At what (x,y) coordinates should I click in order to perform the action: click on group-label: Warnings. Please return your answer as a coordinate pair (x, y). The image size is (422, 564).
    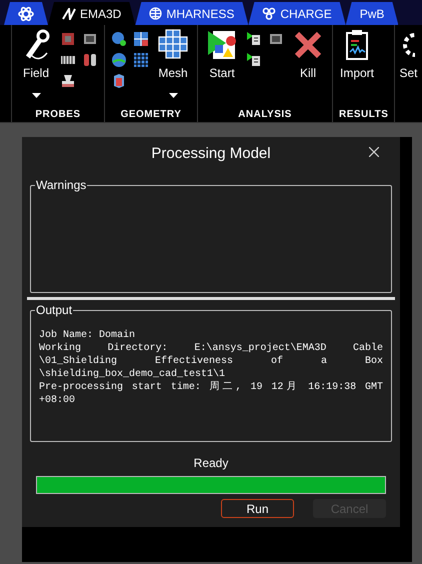
    Looking at the image, I should click on (61, 185).